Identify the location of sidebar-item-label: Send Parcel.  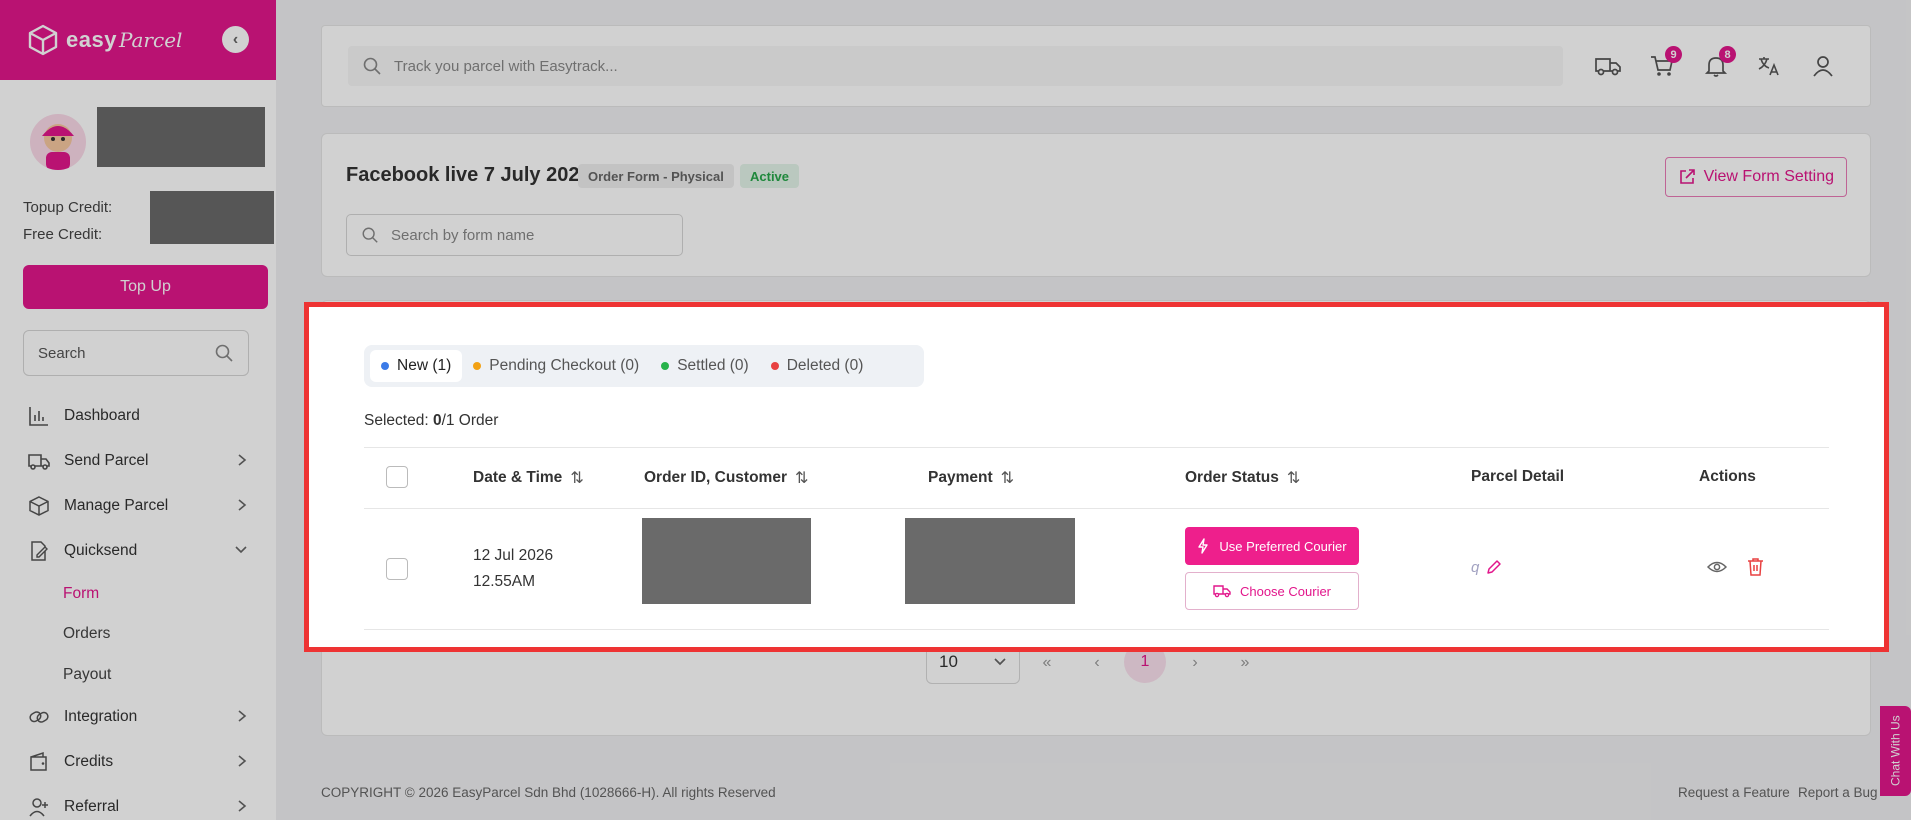
(106, 460).